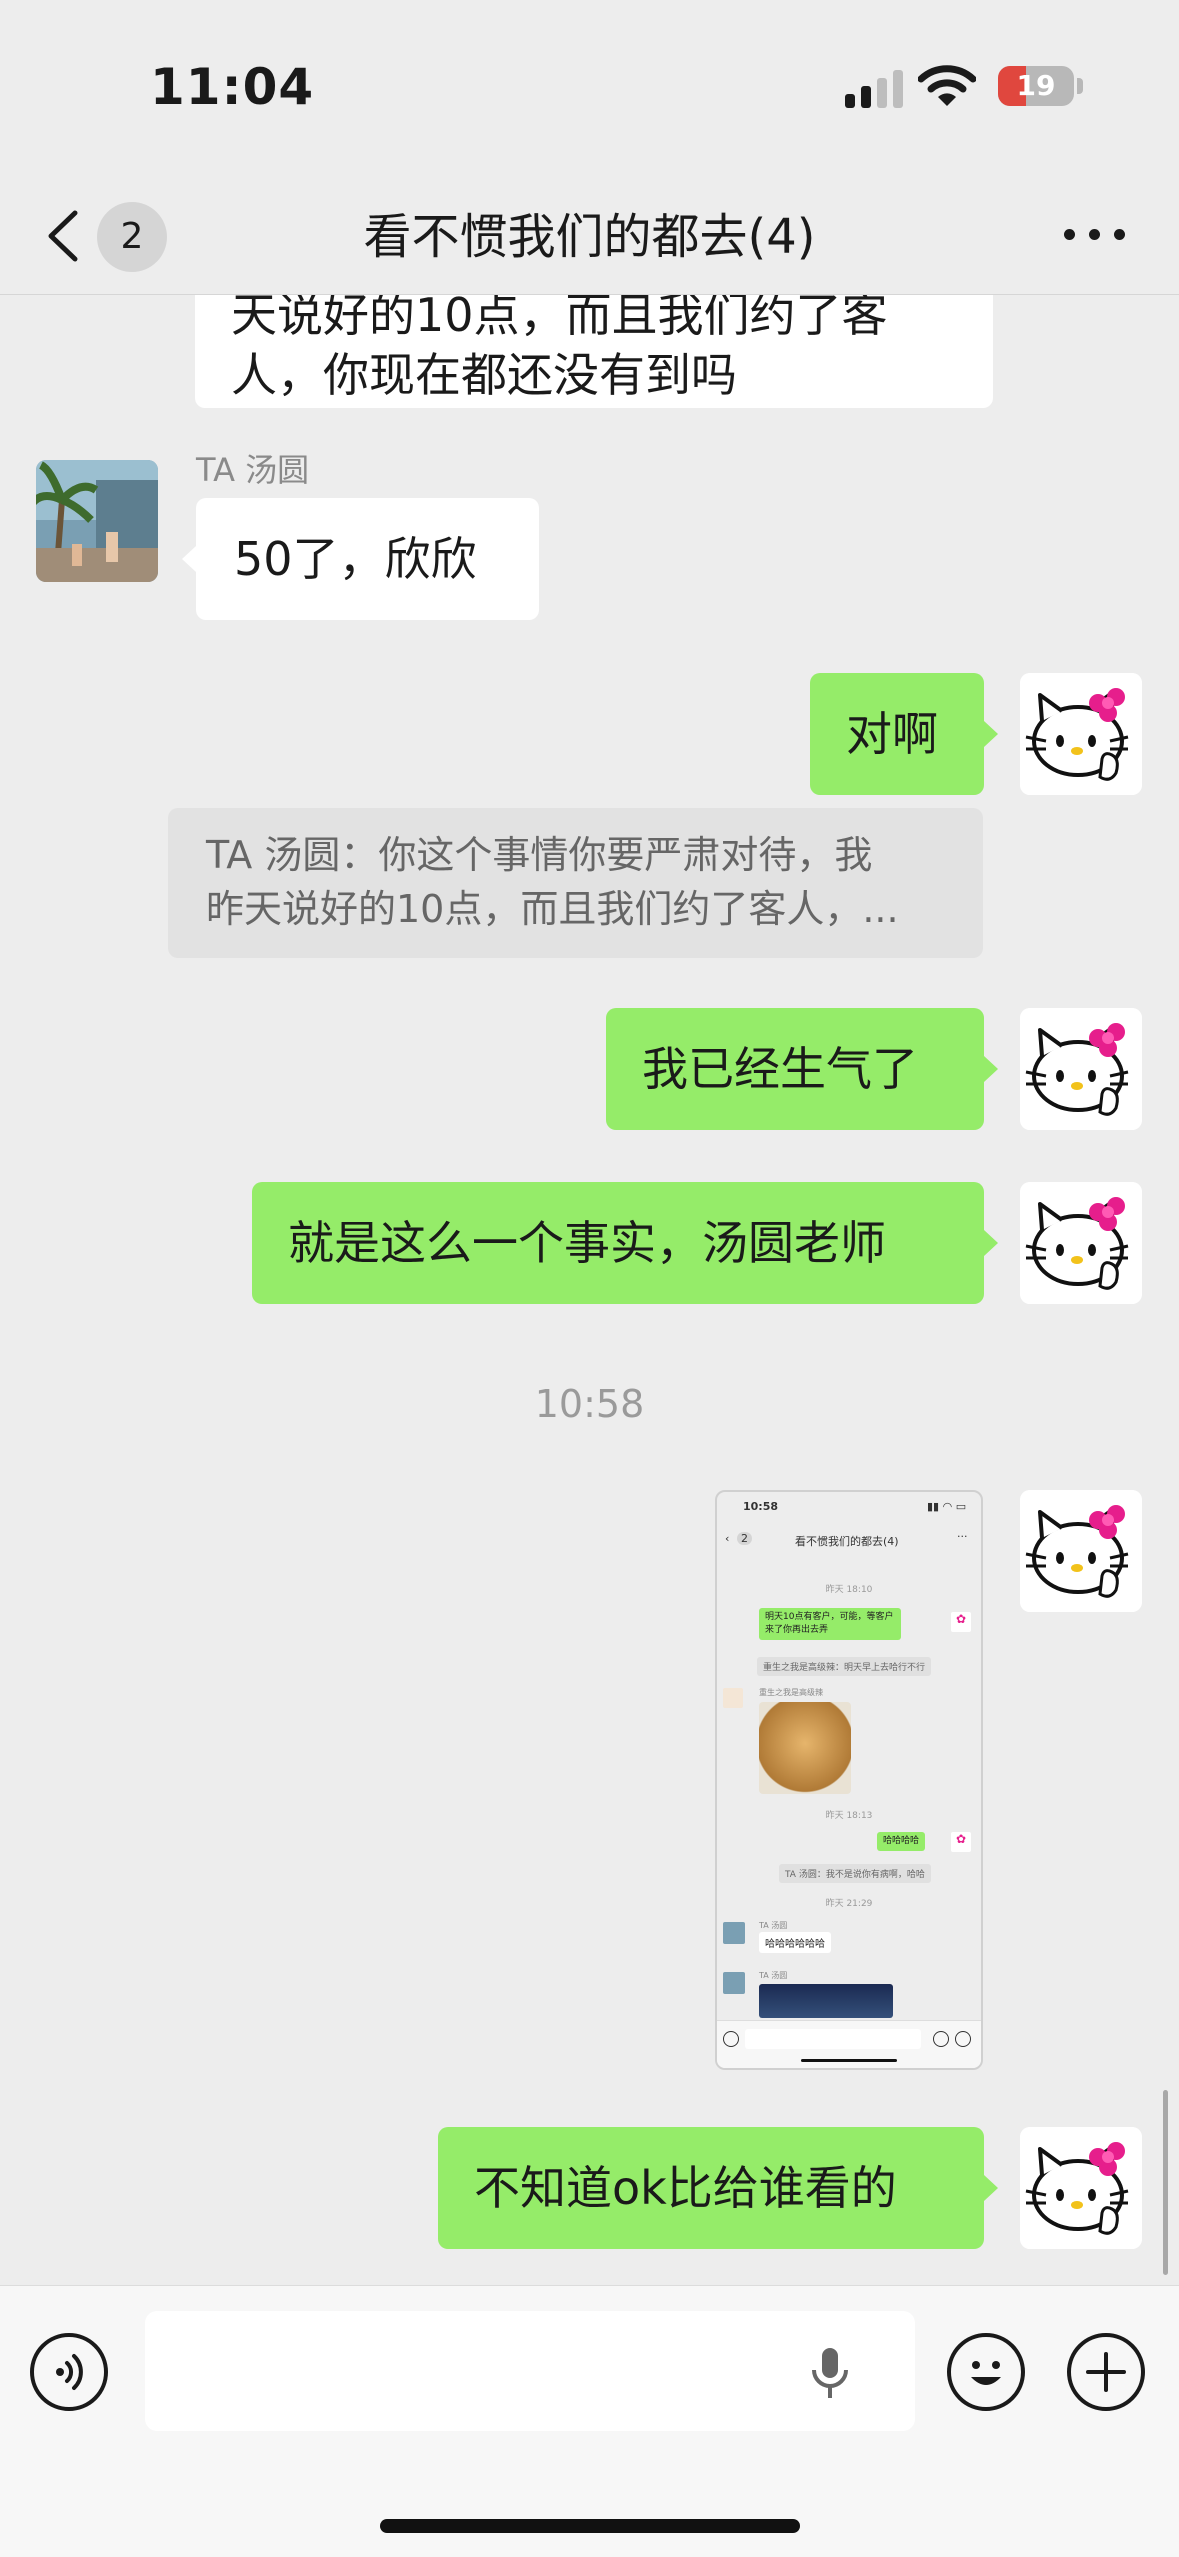  Describe the element at coordinates (986, 2372) in the screenshot. I see `emoji-icon` at that location.